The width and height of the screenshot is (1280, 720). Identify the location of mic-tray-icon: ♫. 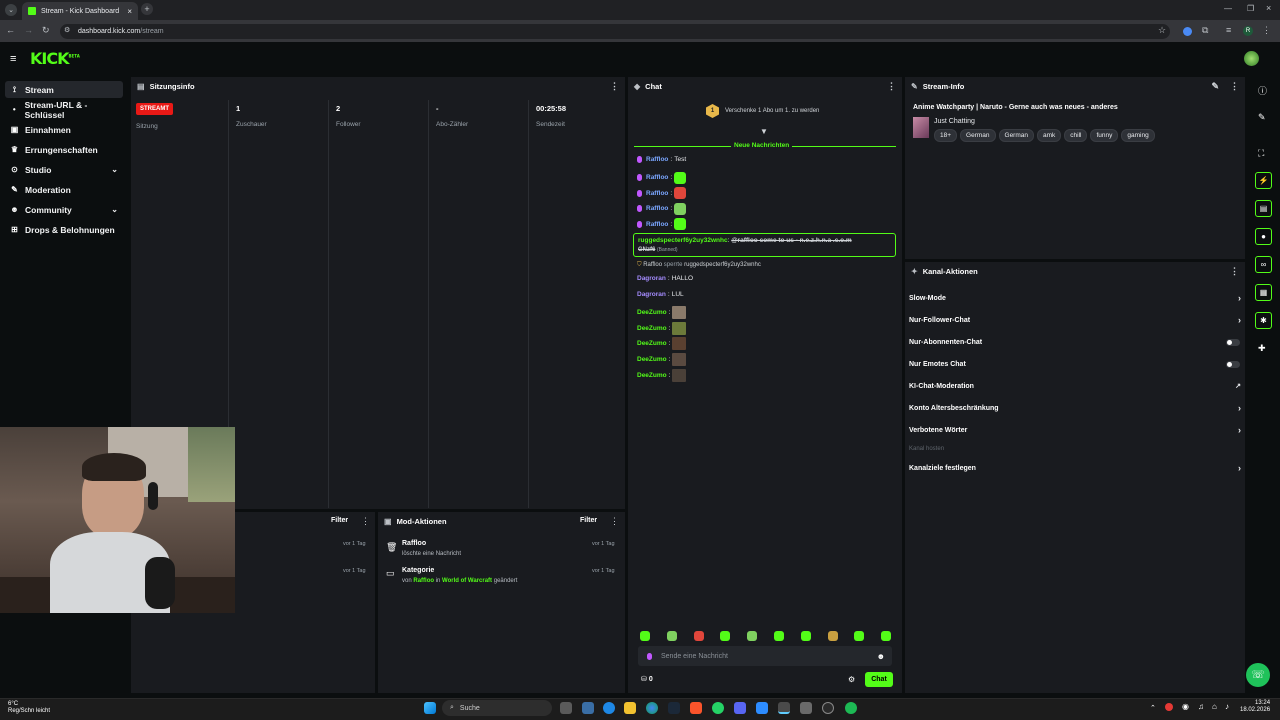
(1201, 706).